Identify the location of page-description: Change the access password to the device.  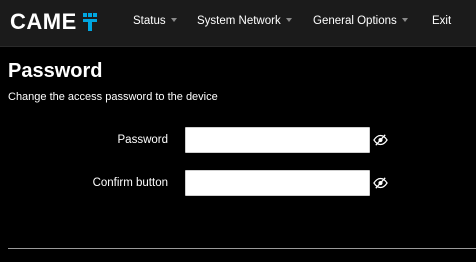
(113, 97).